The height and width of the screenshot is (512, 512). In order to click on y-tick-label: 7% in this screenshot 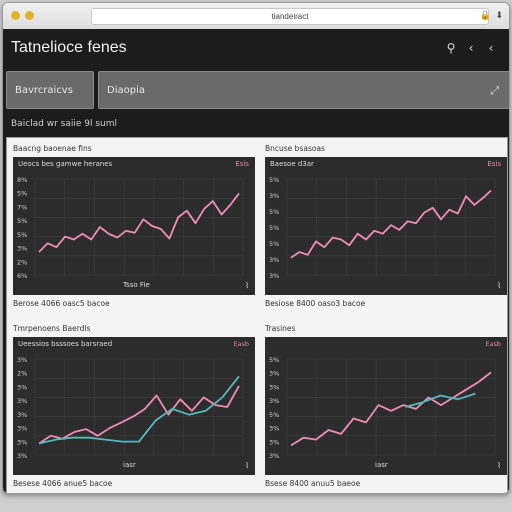, I will do `click(22, 207)`.